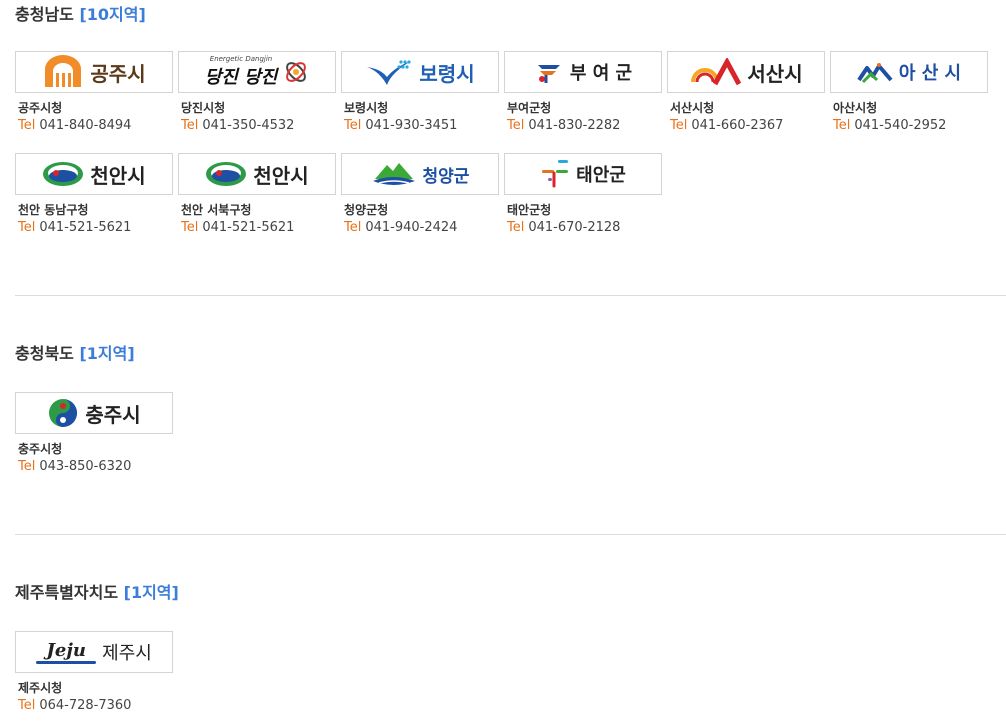 The width and height of the screenshot is (1006, 726). I want to click on office-tel: Tel 041-830-2282, so click(564, 125).